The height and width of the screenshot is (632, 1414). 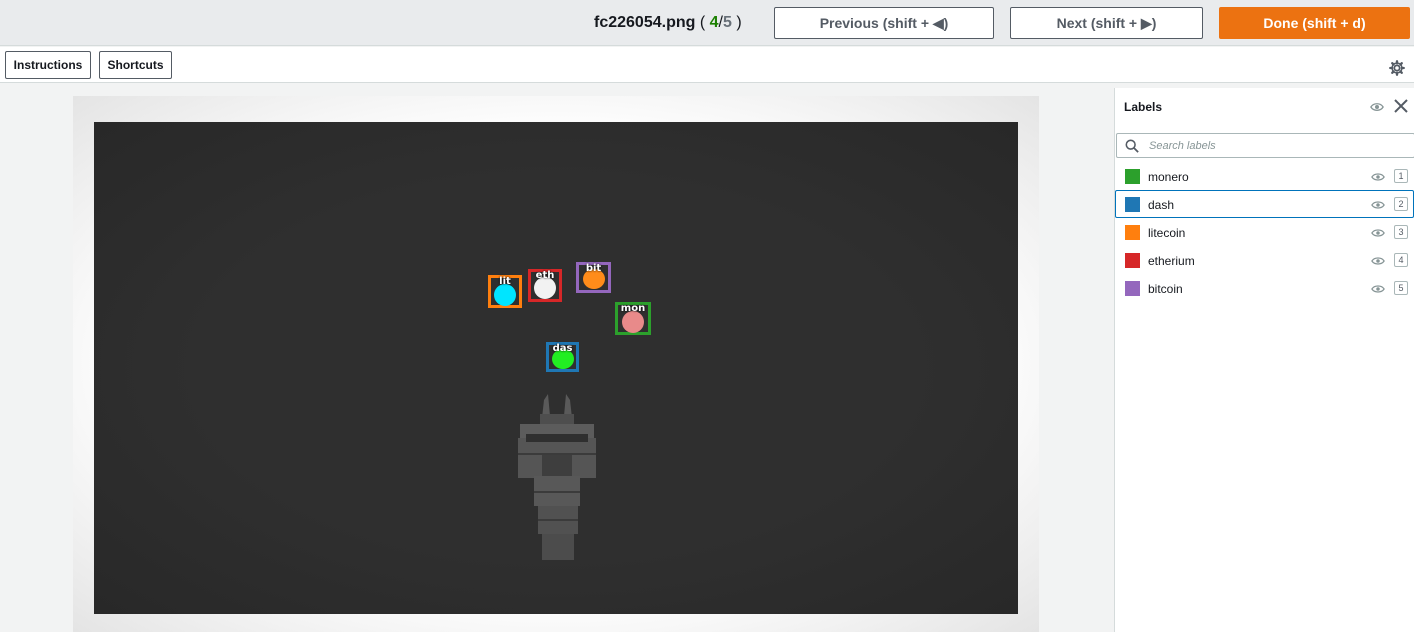 I want to click on bbox-etherium: eth, so click(x=545, y=285).